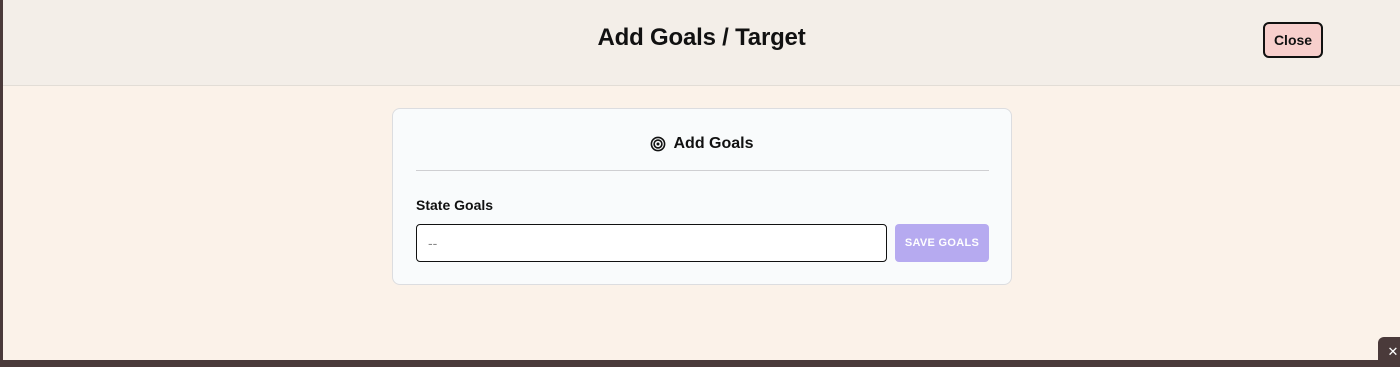  Describe the element at coordinates (713, 143) in the screenshot. I see `card-title: Add Goals` at that location.